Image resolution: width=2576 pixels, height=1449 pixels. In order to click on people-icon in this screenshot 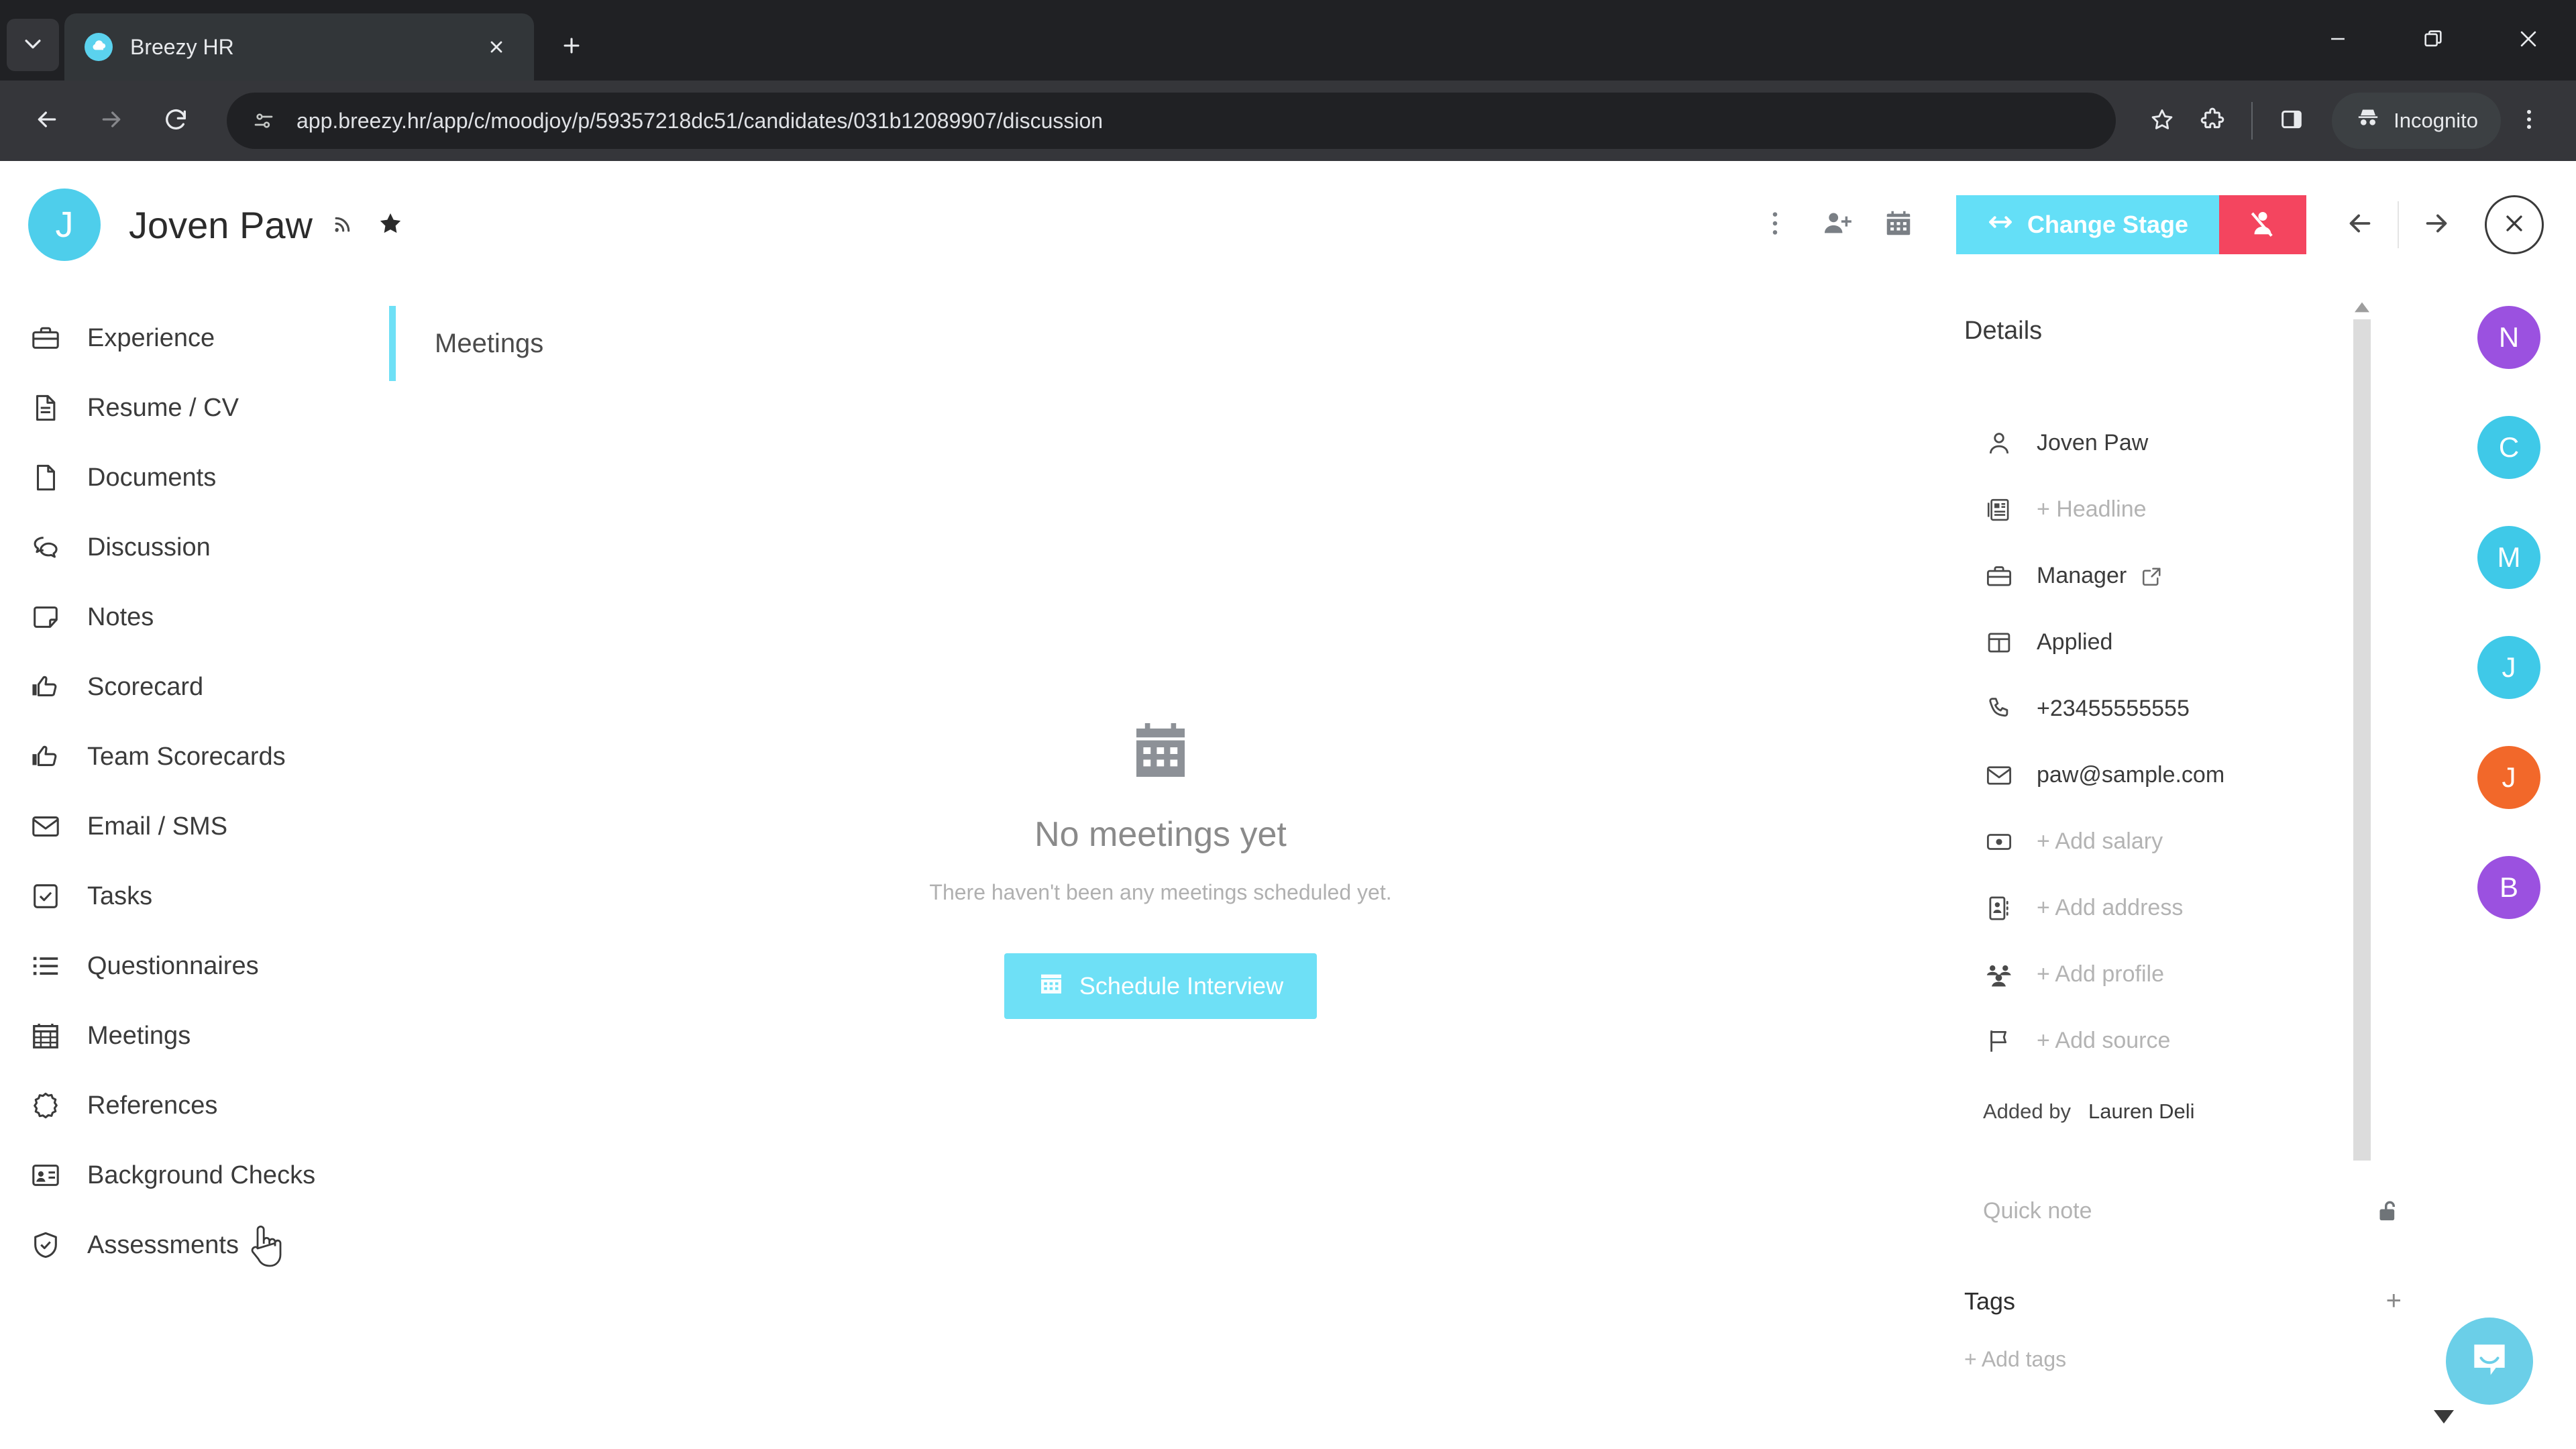, I will do `click(1999, 975)`.